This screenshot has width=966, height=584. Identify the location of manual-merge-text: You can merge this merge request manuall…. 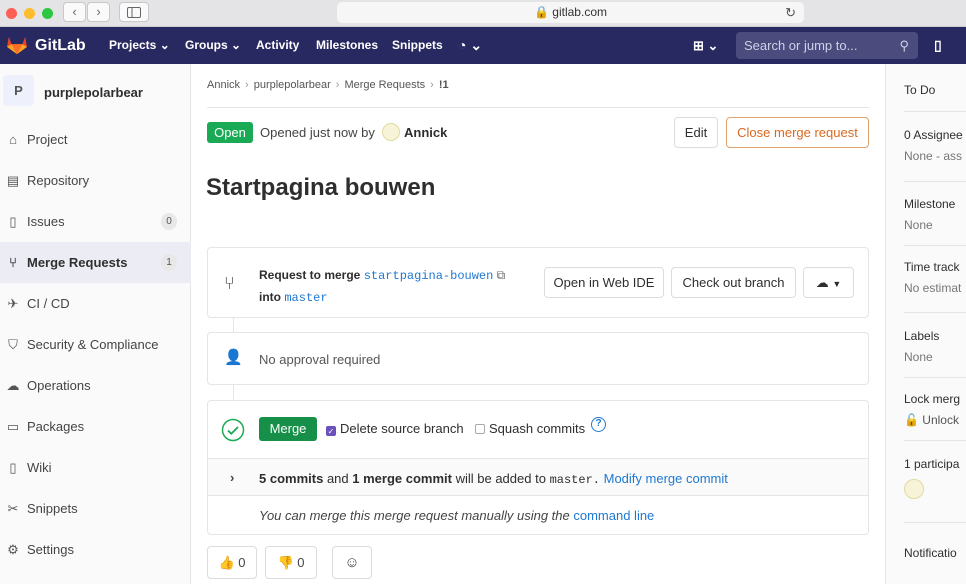
(457, 515).